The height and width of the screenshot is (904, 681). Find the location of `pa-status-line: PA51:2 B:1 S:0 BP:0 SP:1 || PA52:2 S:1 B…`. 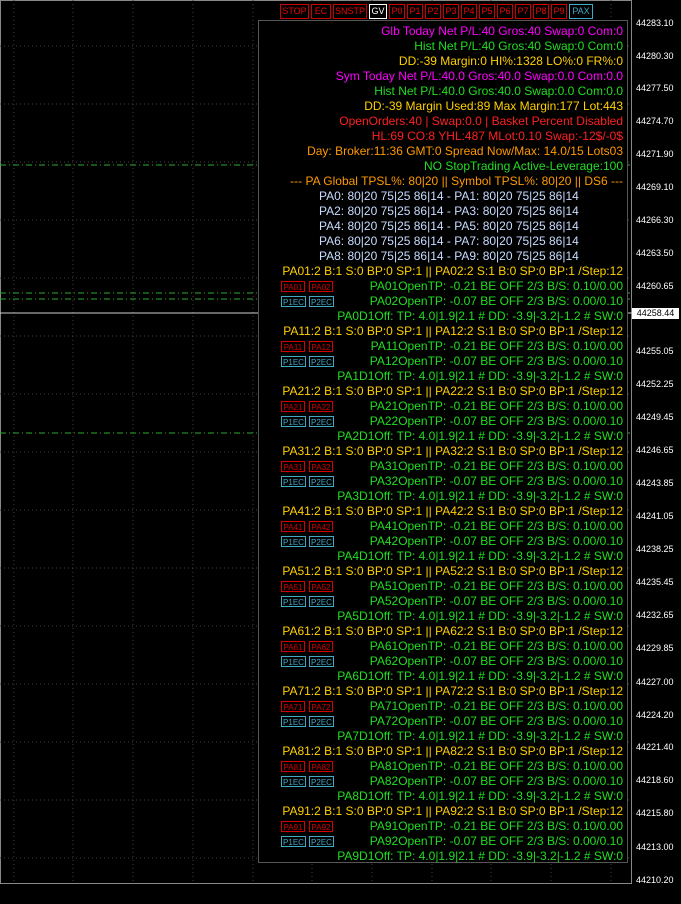

pa-status-line: PA51:2 B:1 S:0 BP:0 SP:1 || PA52:2 S:1 B… is located at coordinates (452, 571).